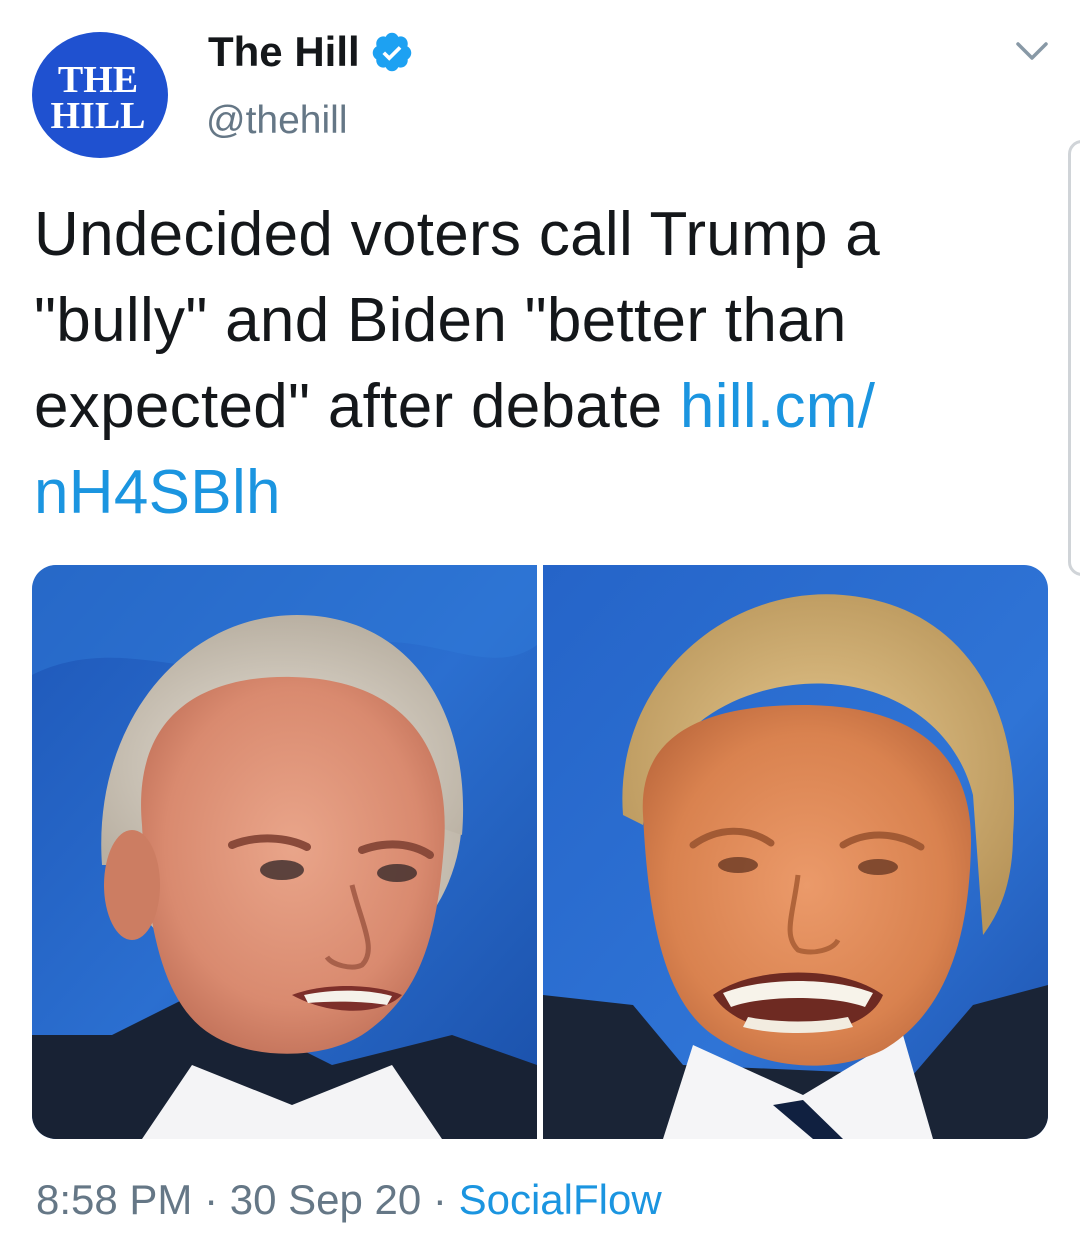 The image size is (1080, 1245). What do you see at coordinates (1074, 358) in the screenshot?
I see `scrollbar` at bounding box center [1074, 358].